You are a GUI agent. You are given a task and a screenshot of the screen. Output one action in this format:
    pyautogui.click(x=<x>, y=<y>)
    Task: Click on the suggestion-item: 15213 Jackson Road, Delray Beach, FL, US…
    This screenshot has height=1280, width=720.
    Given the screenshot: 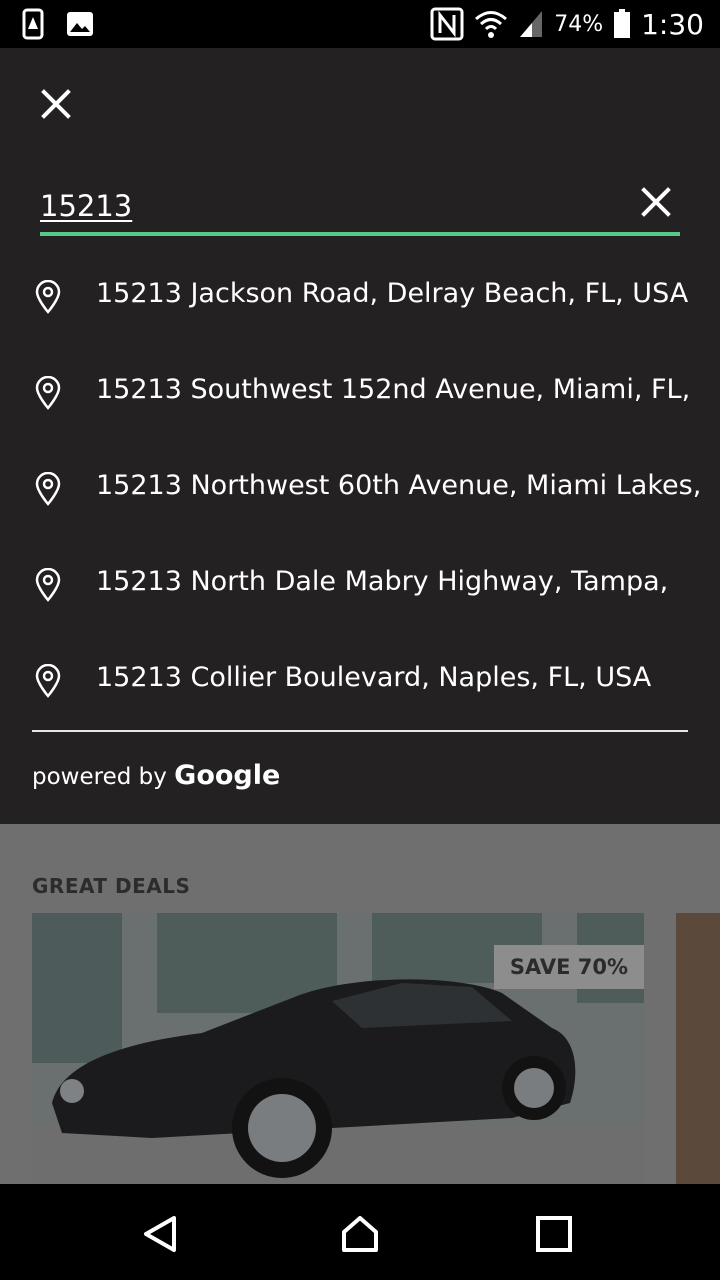 What is the action you would take?
    pyautogui.click(x=360, y=296)
    